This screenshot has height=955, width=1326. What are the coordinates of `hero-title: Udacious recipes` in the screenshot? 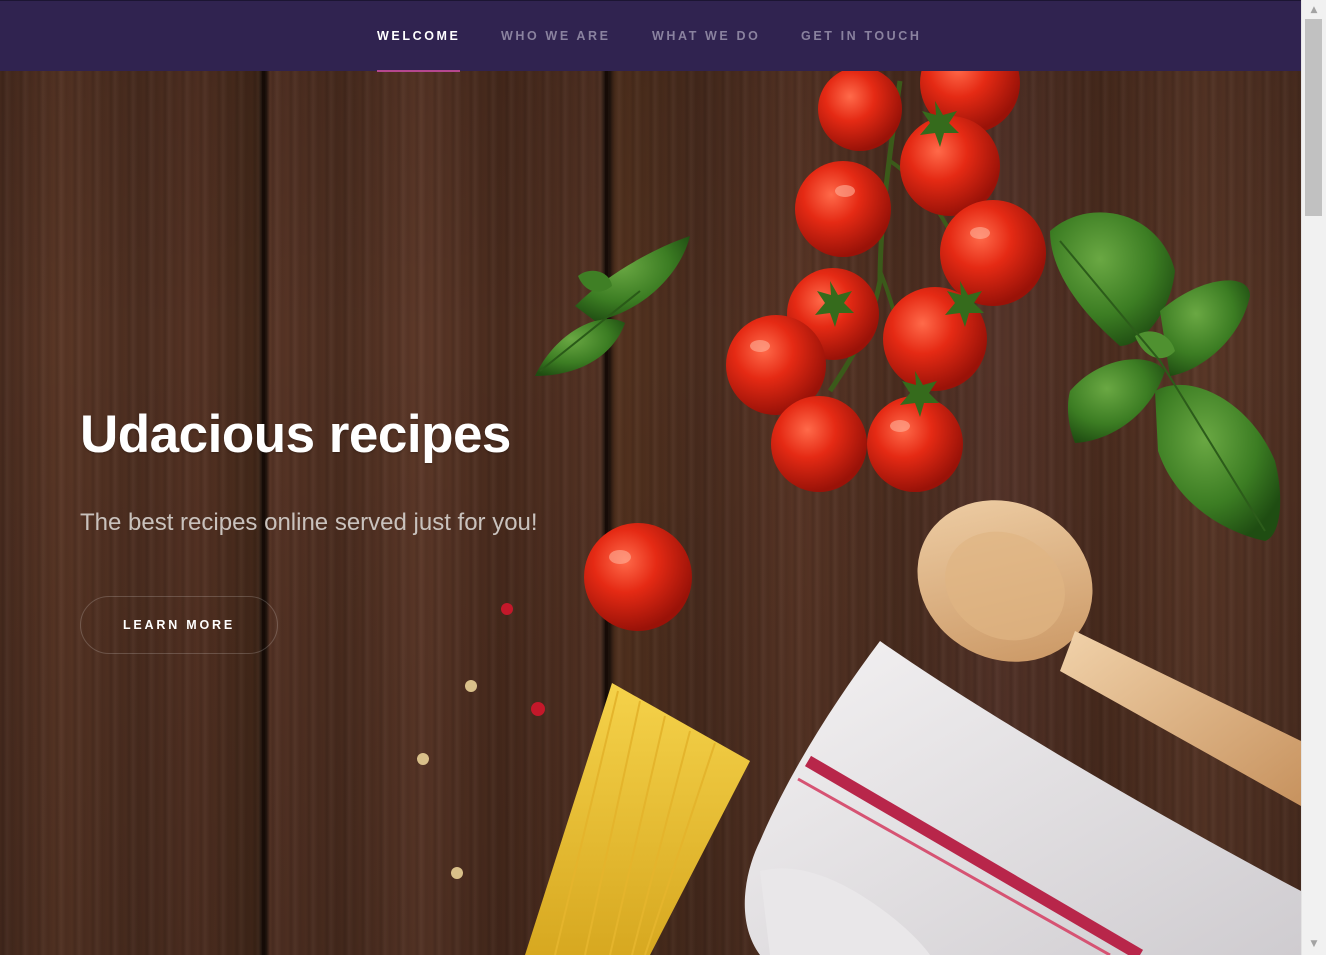 It's located at (295, 434).